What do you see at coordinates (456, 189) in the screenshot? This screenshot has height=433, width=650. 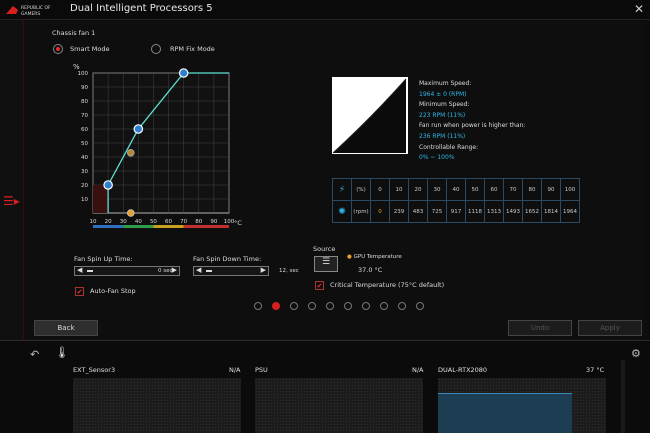 I see `rpm-table-percent-cell: 40` at bounding box center [456, 189].